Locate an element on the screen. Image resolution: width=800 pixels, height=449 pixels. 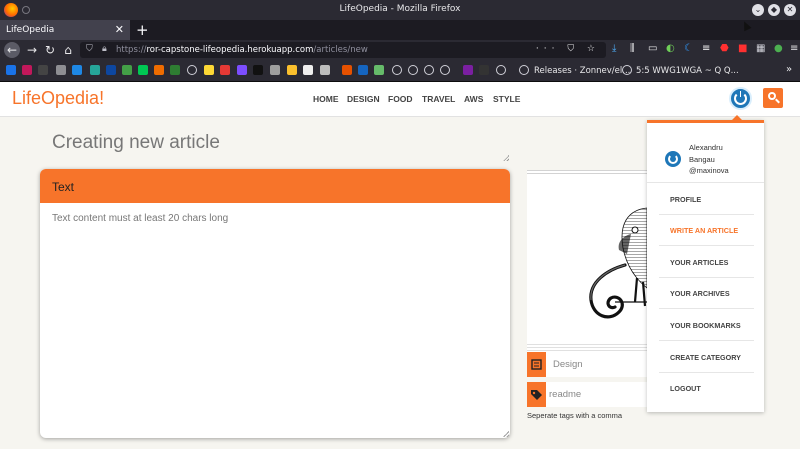
close-tab-icon: ✕ is located at coordinates (119, 29).